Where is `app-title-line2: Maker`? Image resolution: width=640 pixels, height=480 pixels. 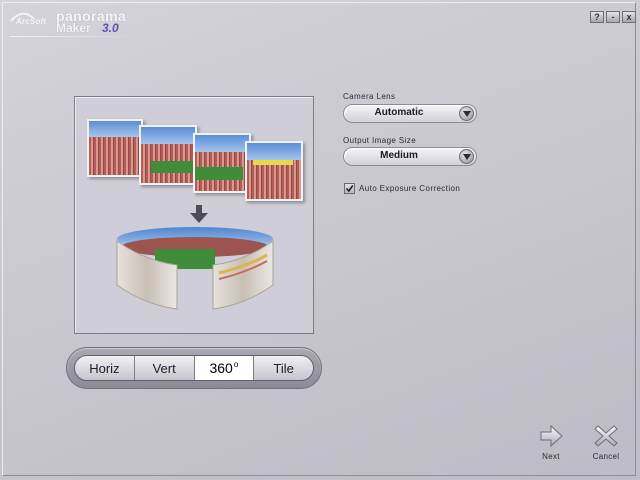 app-title-line2: Maker is located at coordinates (73, 28).